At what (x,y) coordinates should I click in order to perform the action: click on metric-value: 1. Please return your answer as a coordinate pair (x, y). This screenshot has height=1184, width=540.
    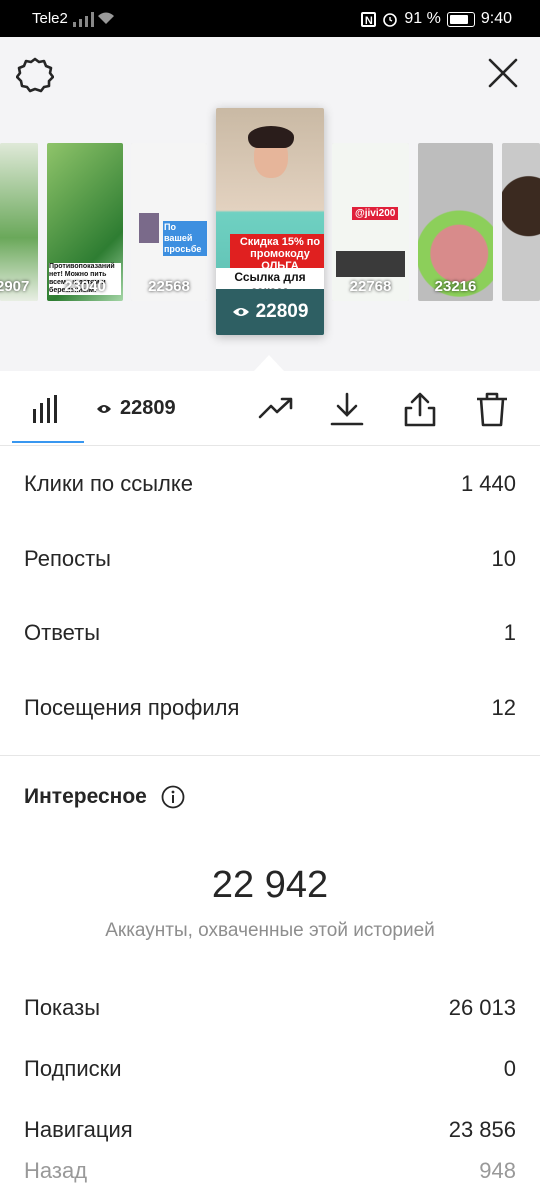
    Looking at the image, I should click on (509, 632).